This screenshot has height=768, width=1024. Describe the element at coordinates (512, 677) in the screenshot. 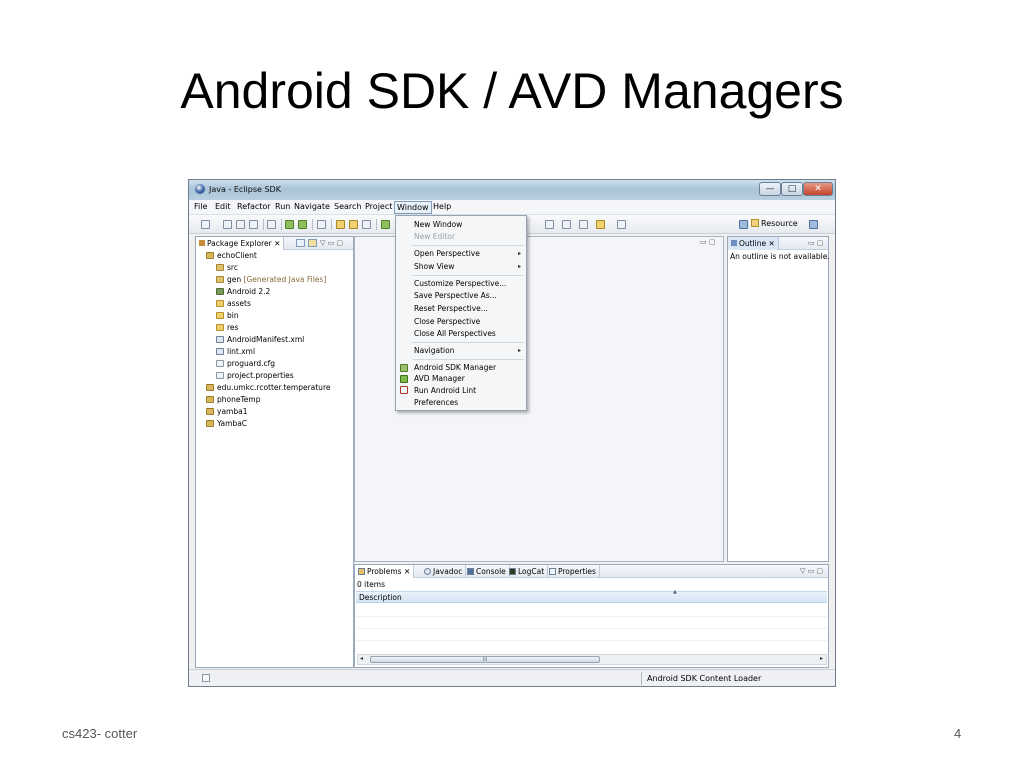

I see `status-bar: Android SDK Content Loader` at that location.